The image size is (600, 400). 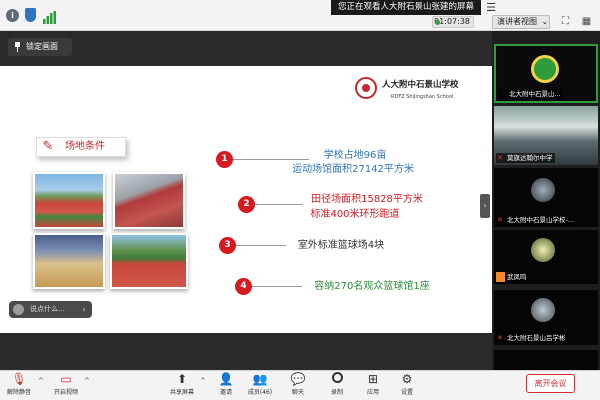 What do you see at coordinates (69, 200) in the screenshot?
I see `photo-track-field` at bounding box center [69, 200].